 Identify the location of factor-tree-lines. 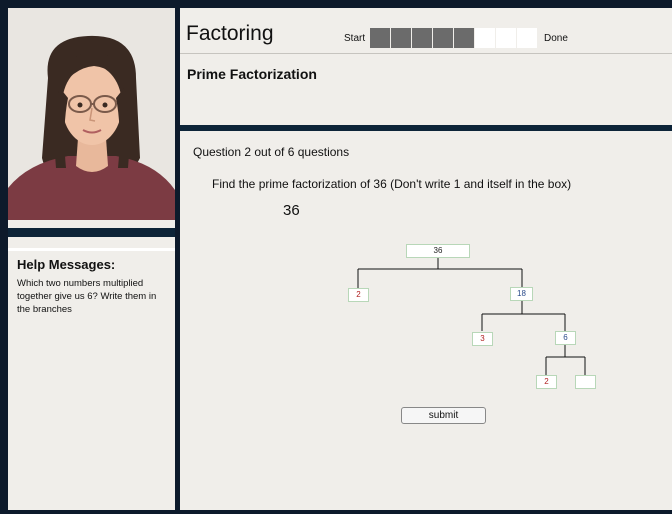
(471, 316).